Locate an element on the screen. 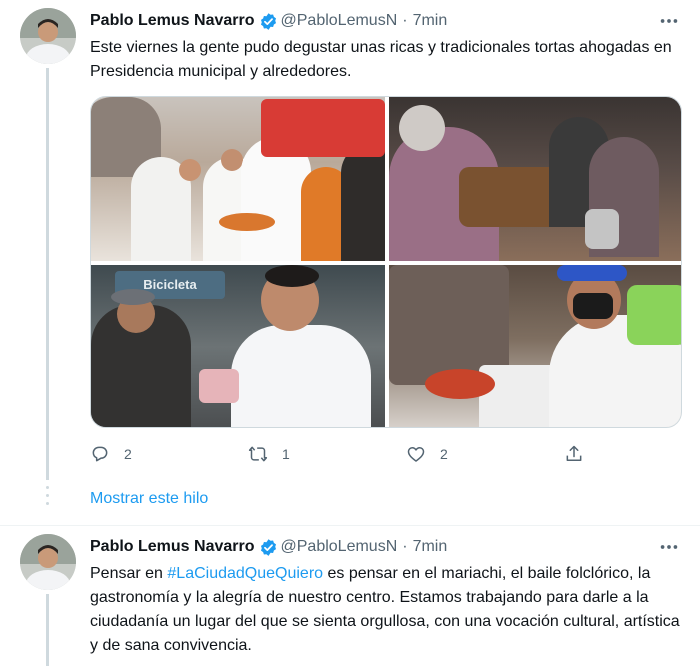 The height and width of the screenshot is (666, 700). retweet-button: 1 is located at coordinates (269, 454).